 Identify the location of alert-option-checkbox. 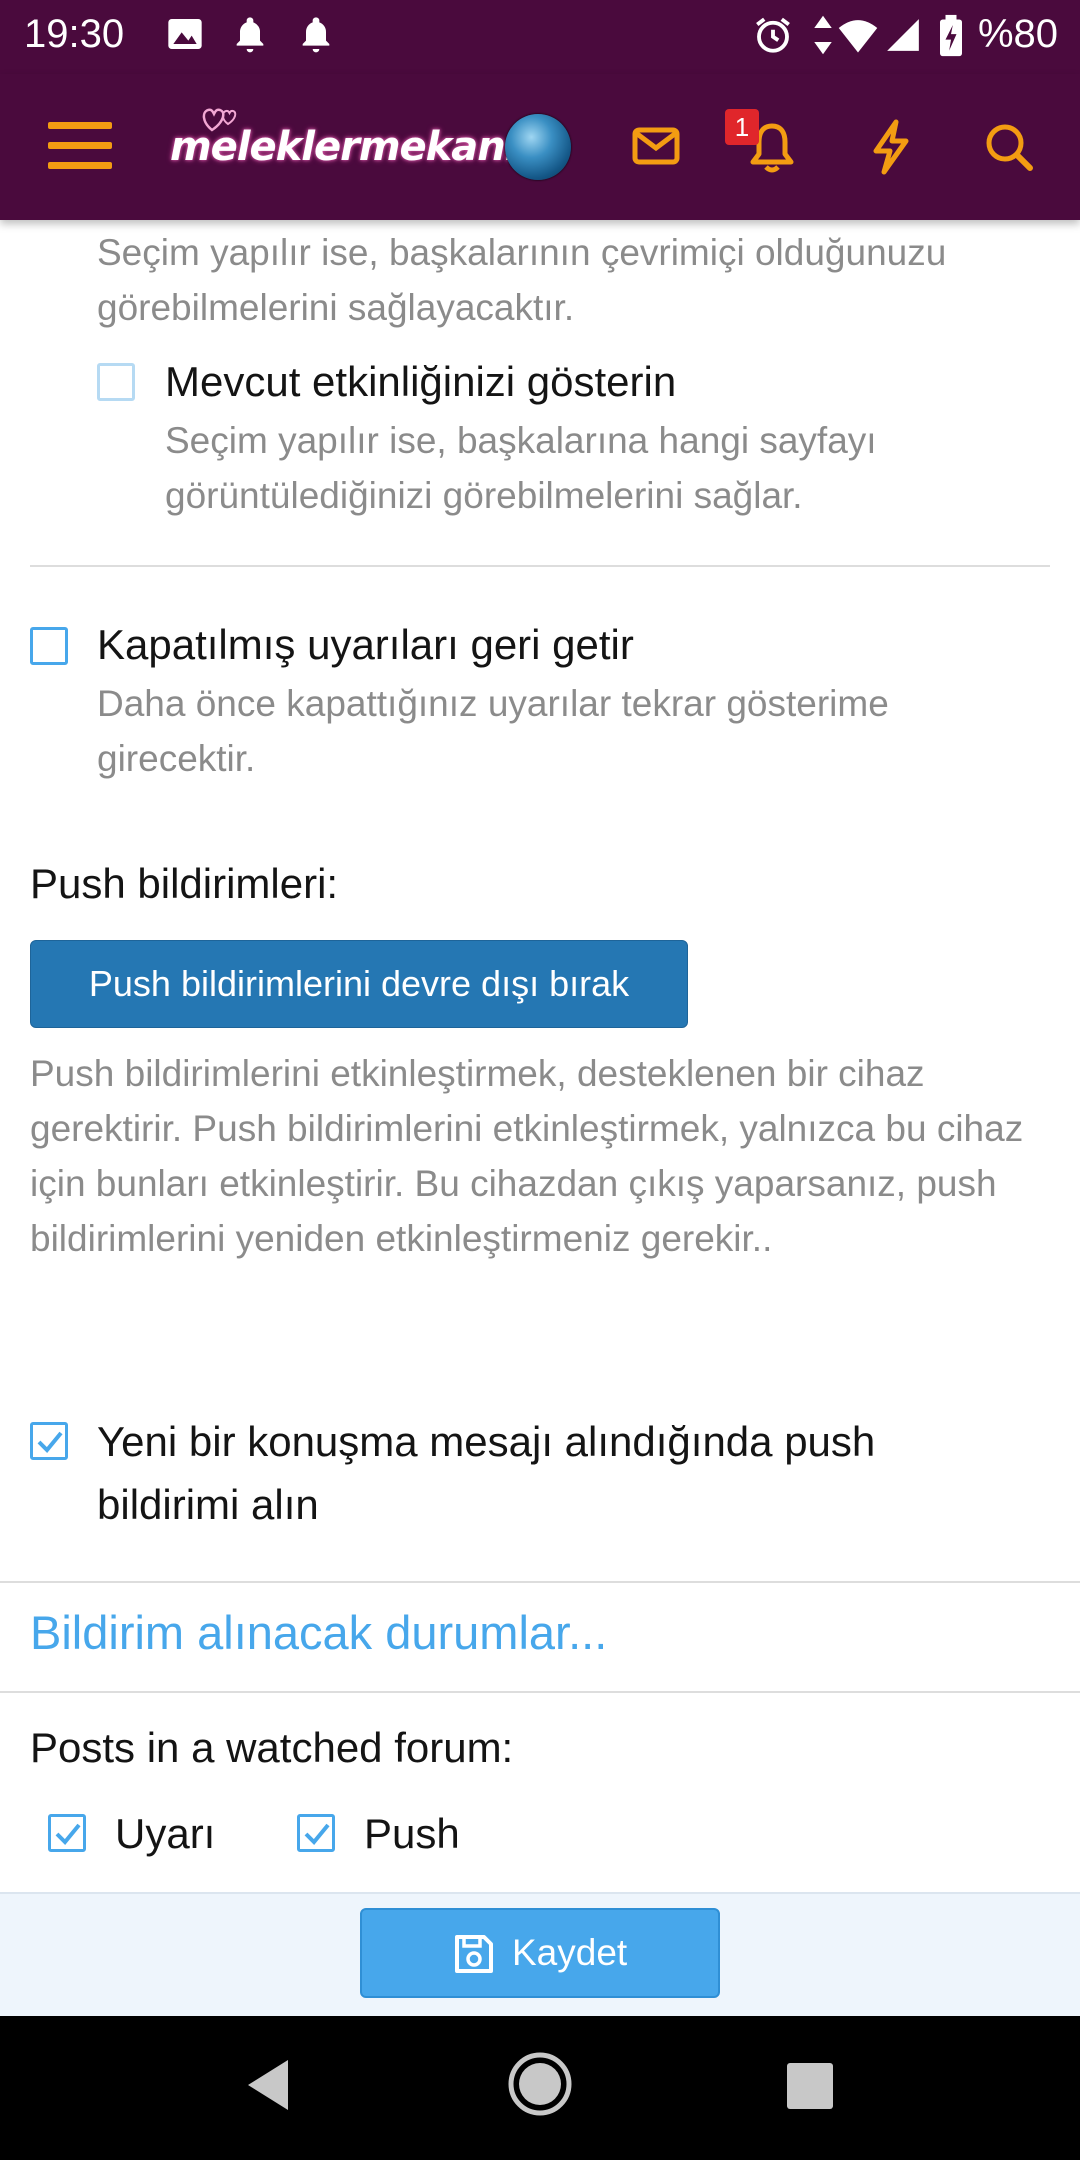
(67, 1833).